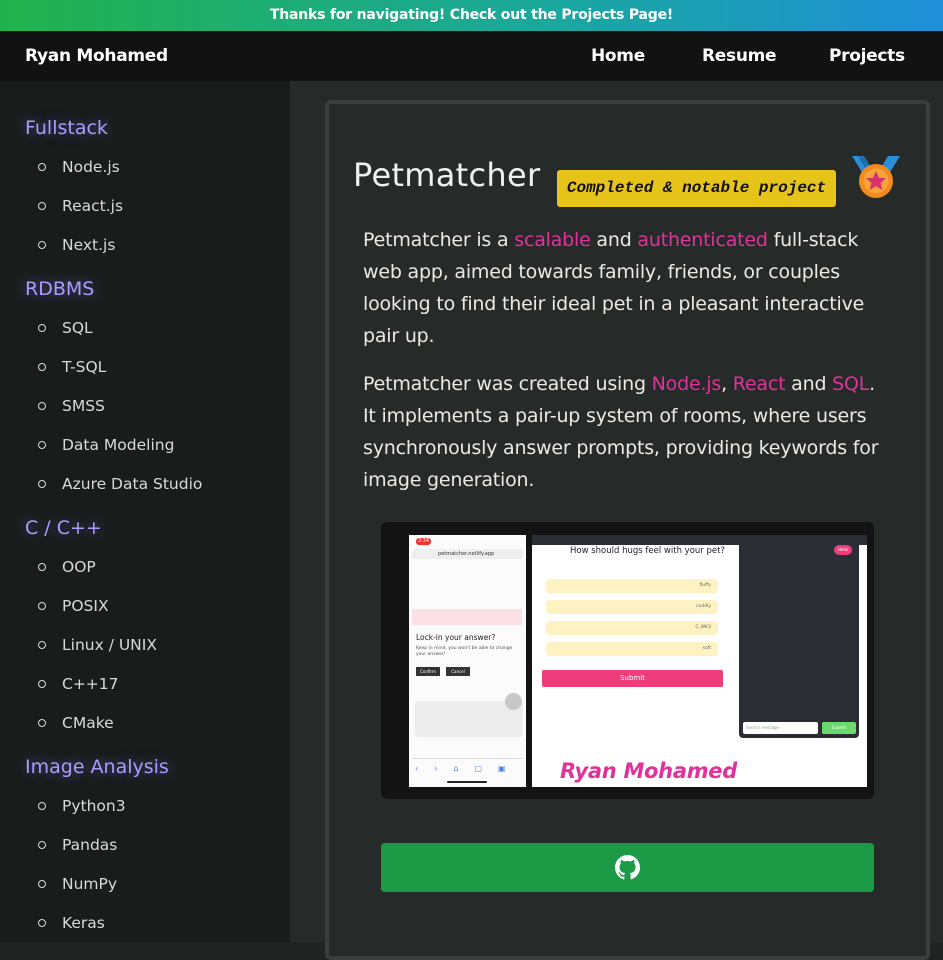  What do you see at coordinates (471, 56) in the screenshot?
I see `top-navbar: Ryan Mohamed Home Resume Projects` at bounding box center [471, 56].